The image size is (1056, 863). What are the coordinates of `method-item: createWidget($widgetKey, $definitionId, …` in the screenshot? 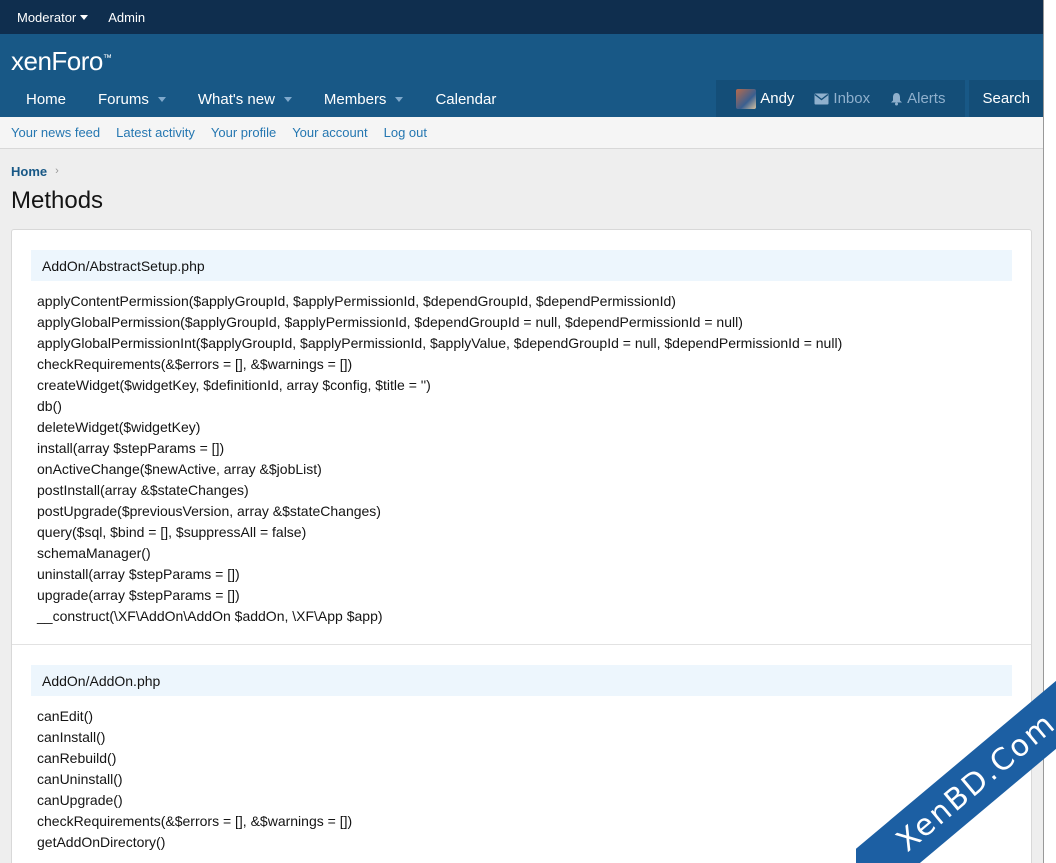 It's located at (521, 385).